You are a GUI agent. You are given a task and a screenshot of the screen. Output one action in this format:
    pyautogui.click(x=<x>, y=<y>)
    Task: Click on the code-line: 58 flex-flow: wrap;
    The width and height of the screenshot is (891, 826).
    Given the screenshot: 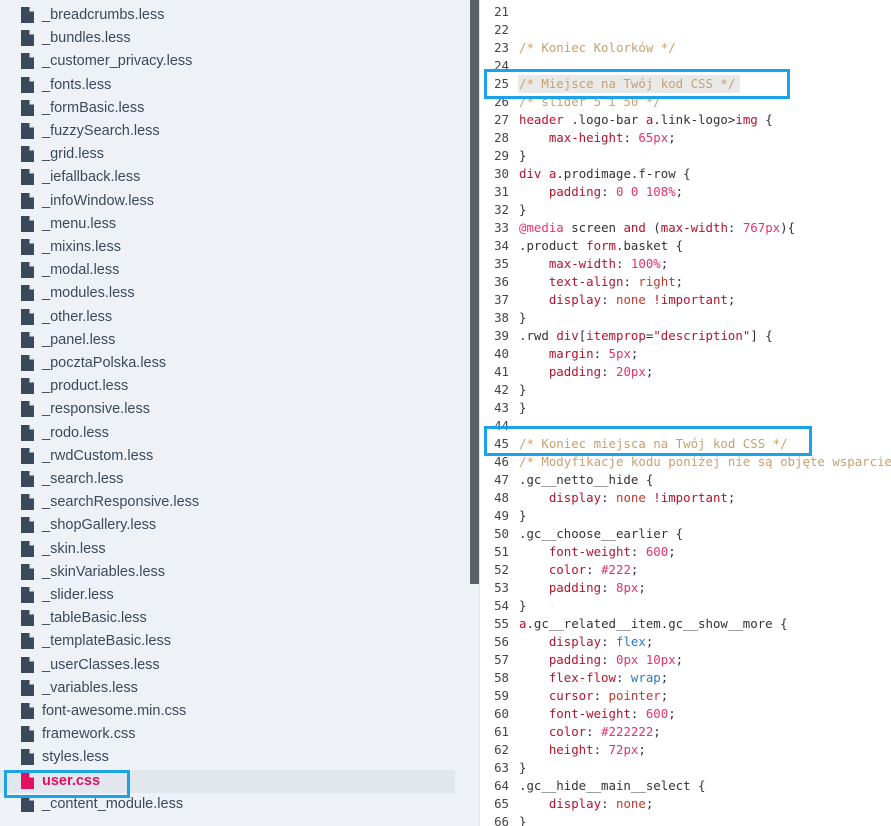 What is the action you would take?
    pyautogui.click(x=685, y=678)
    